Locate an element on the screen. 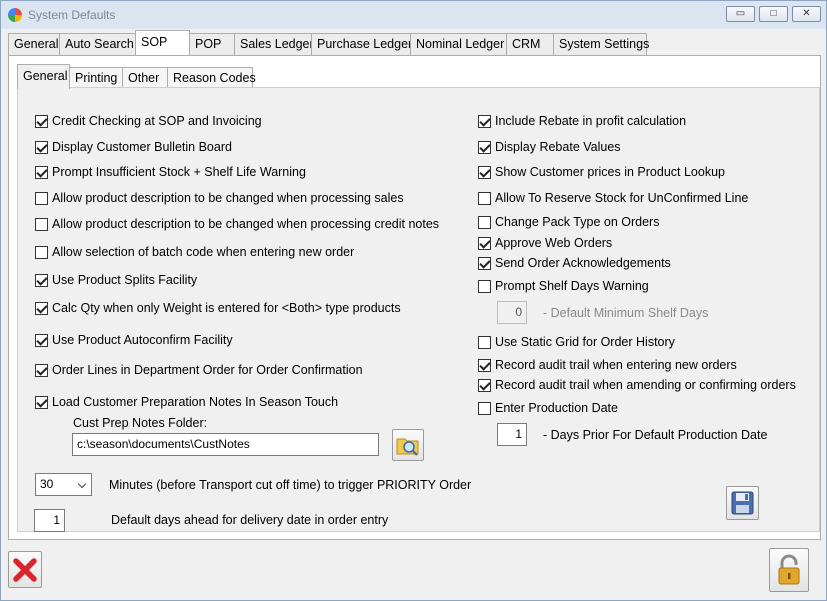 The image size is (827, 601). folder-search-icon is located at coordinates (407, 447).